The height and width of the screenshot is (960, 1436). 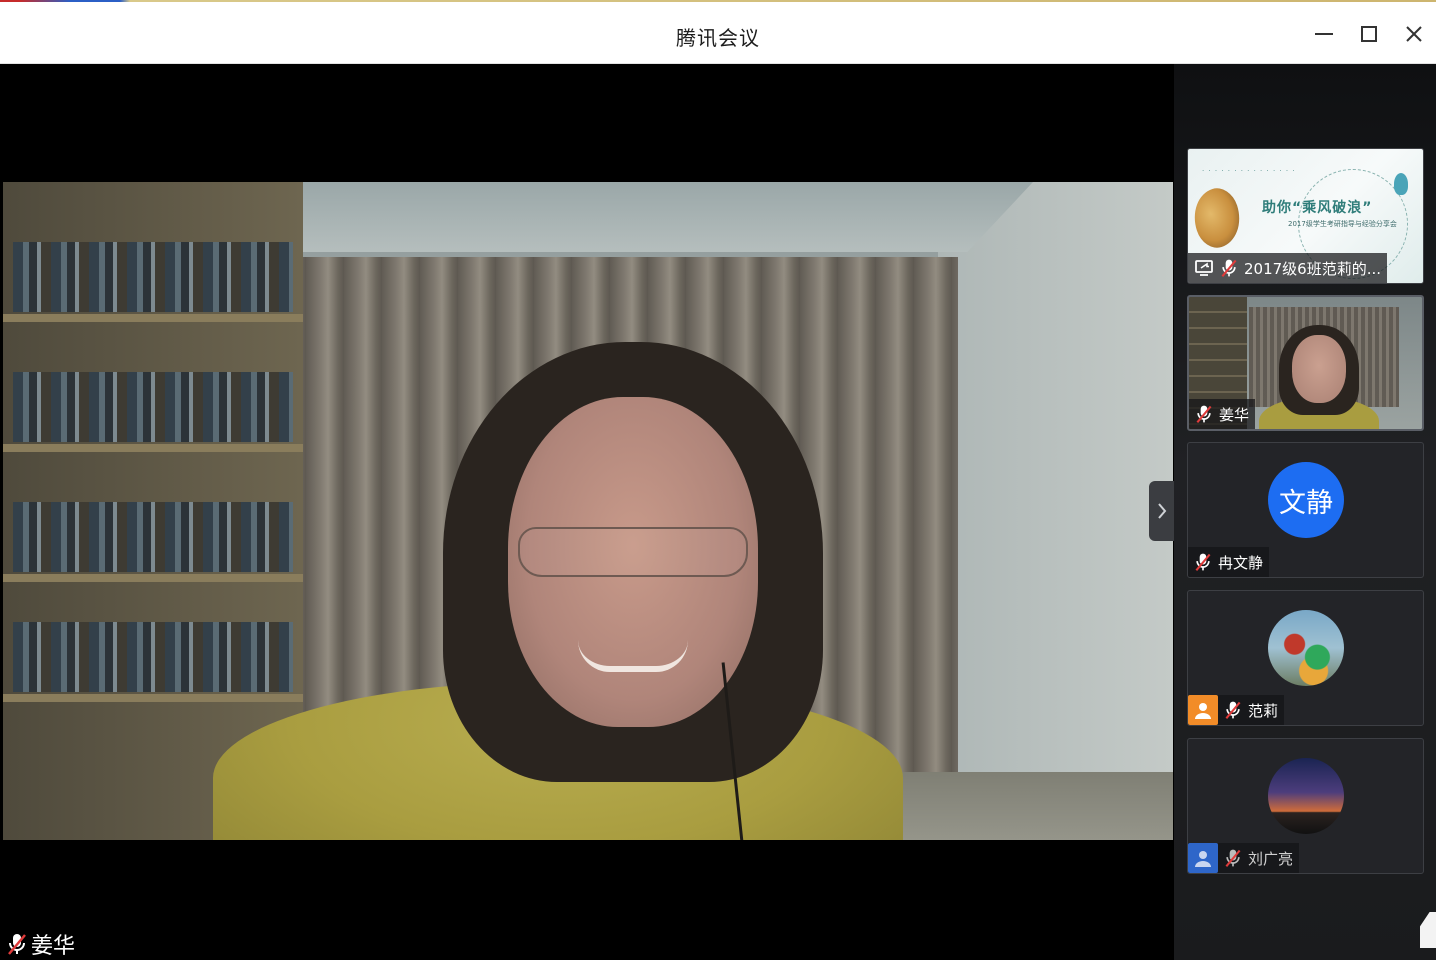 I want to click on minimize-button, so click(x=1324, y=34).